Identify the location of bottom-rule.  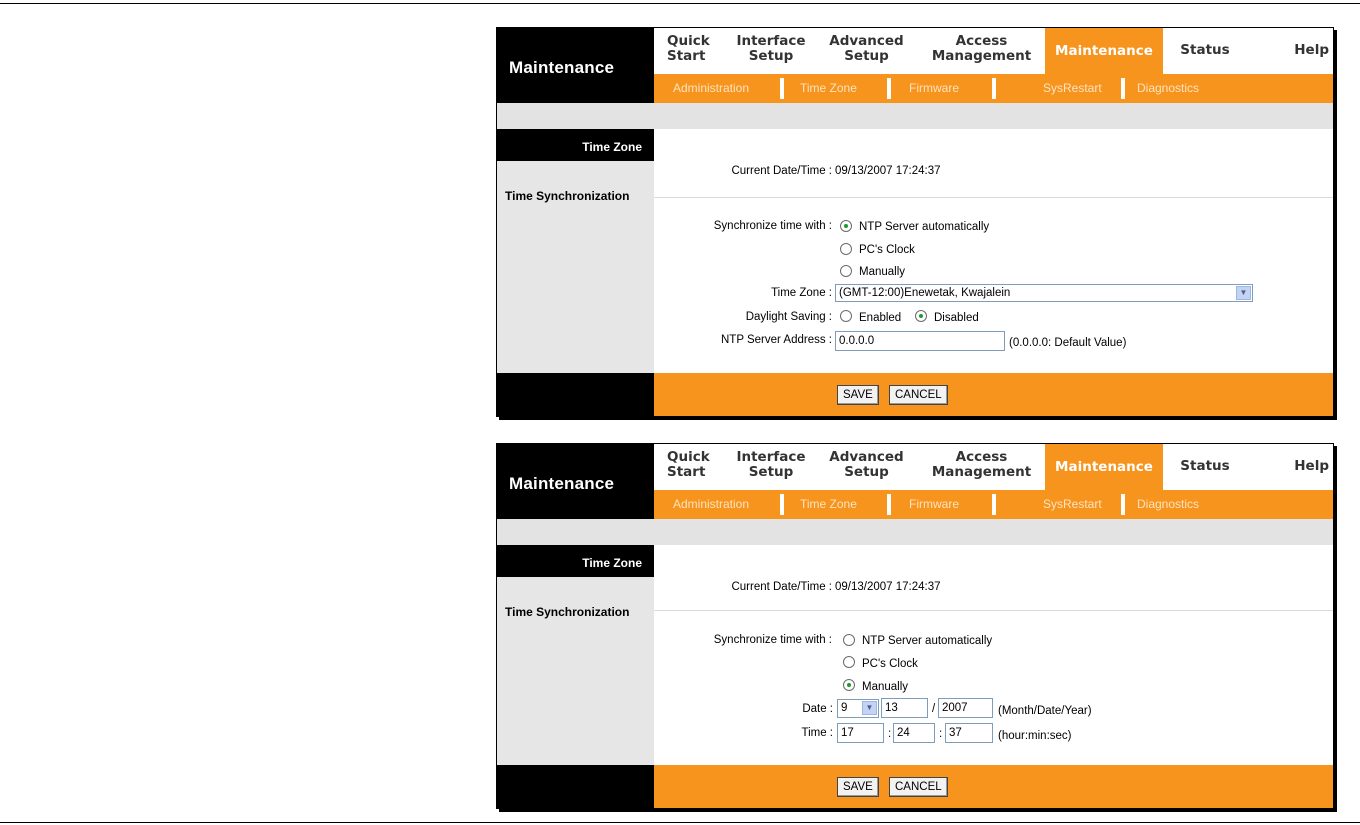
(680, 822).